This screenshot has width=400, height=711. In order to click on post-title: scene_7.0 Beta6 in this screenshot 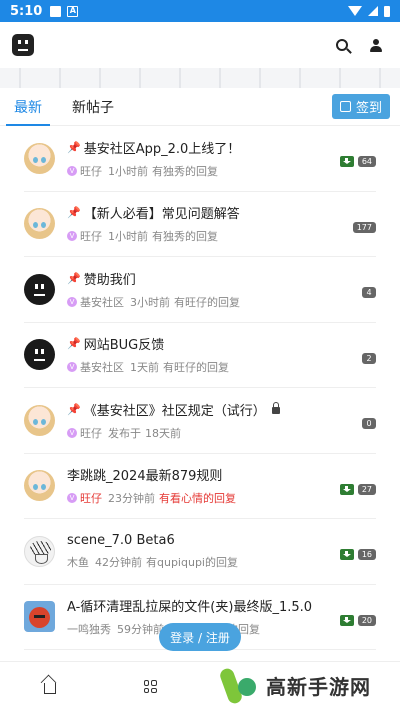, I will do `click(121, 540)`.